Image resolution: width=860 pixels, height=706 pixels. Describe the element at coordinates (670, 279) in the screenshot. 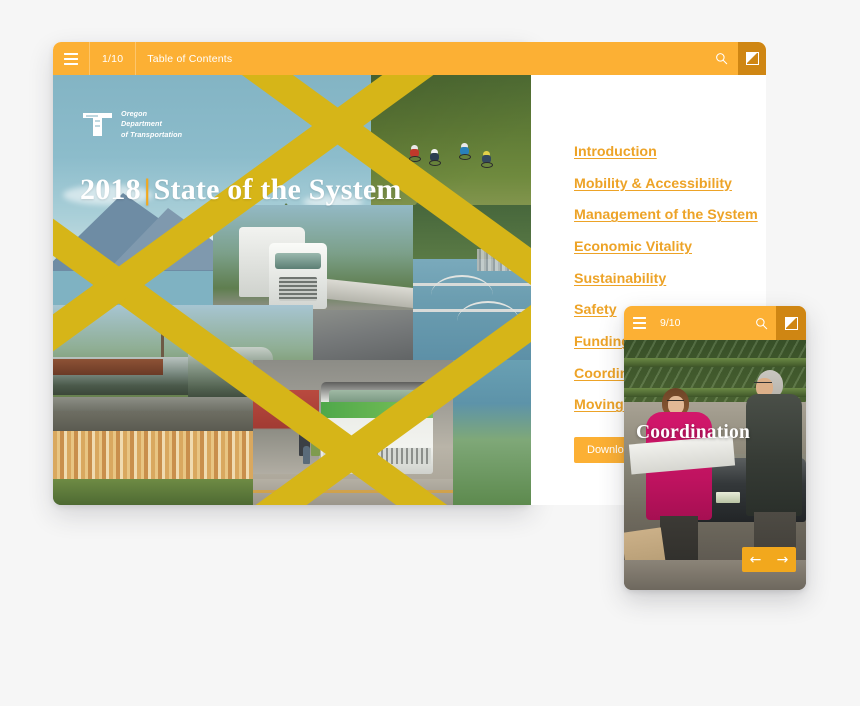

I see `toc-link-sustainability: Sustainability` at that location.